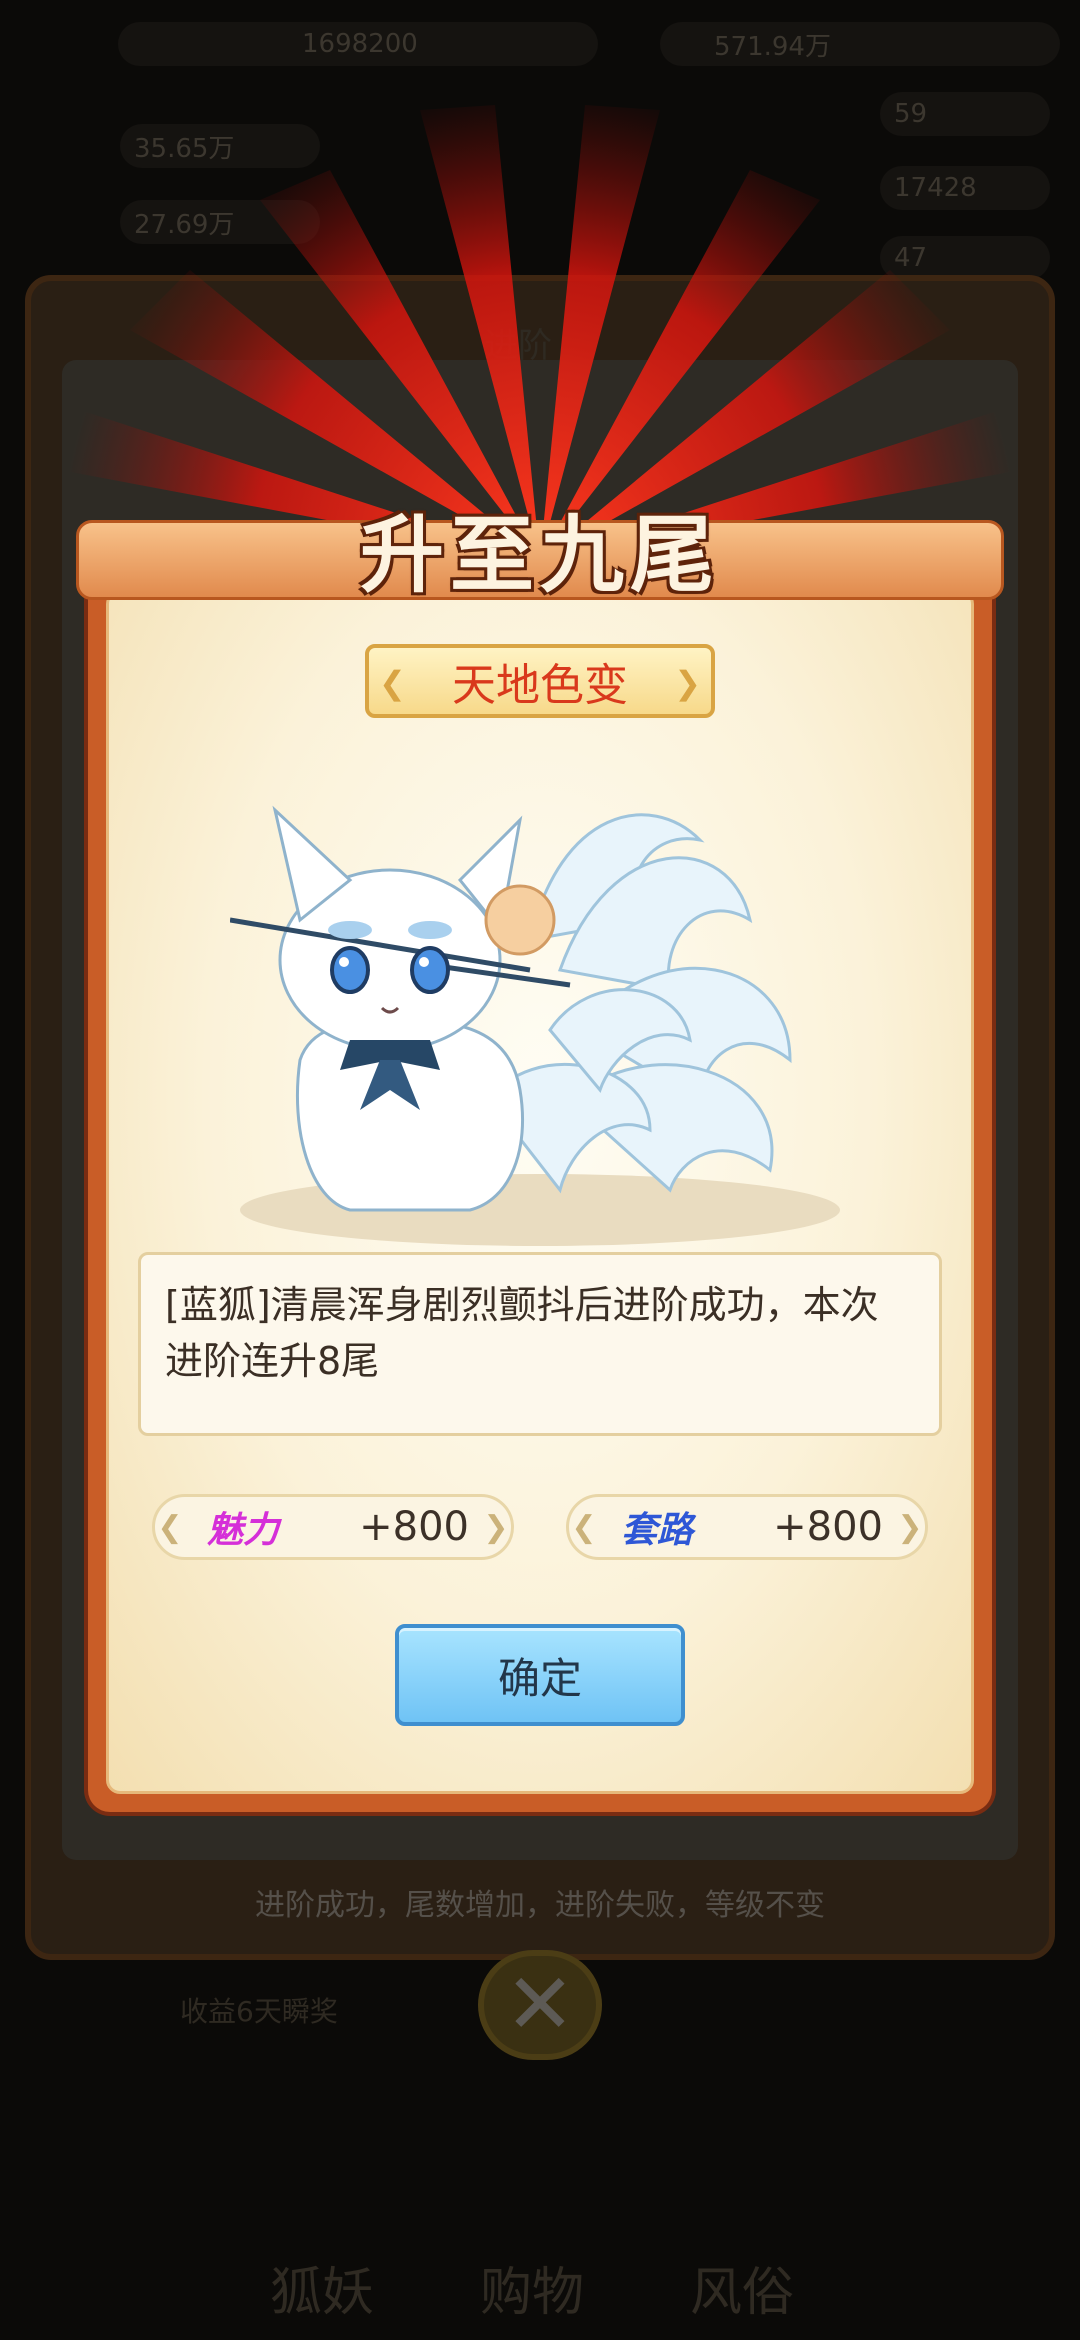 This screenshot has height=2340, width=1080. I want to click on modal-title: 升至九尾, so click(539, 554).